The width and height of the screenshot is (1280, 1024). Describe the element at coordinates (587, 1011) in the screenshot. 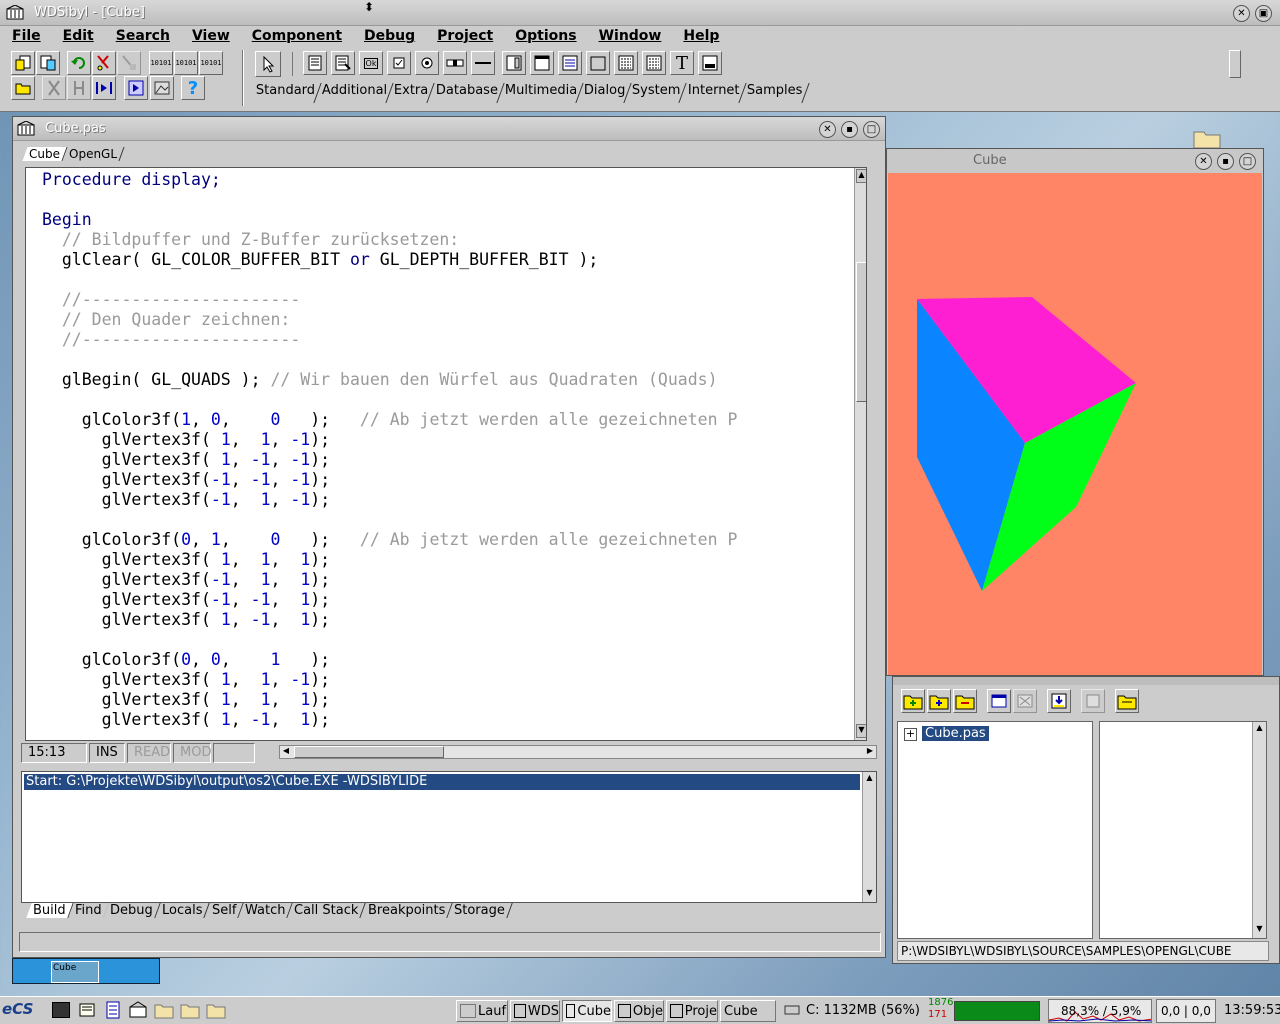

I see `task-cube-editor: Cube` at that location.